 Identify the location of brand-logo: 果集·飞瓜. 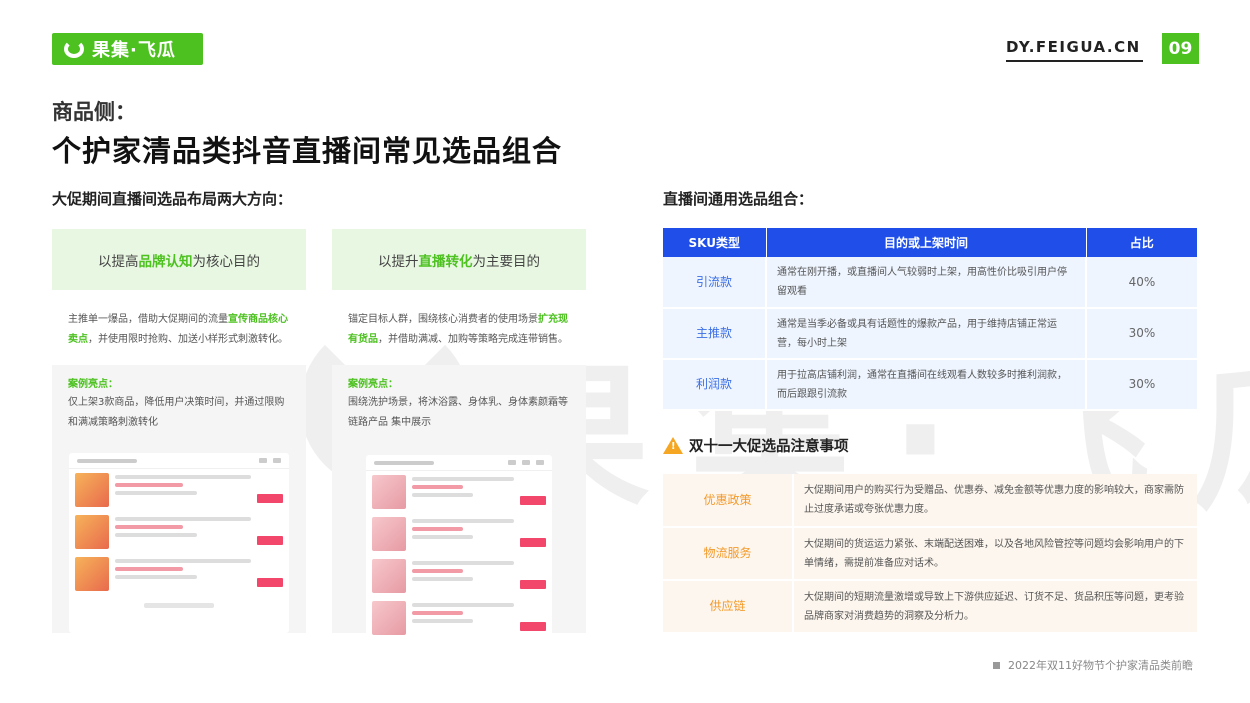
(127, 49).